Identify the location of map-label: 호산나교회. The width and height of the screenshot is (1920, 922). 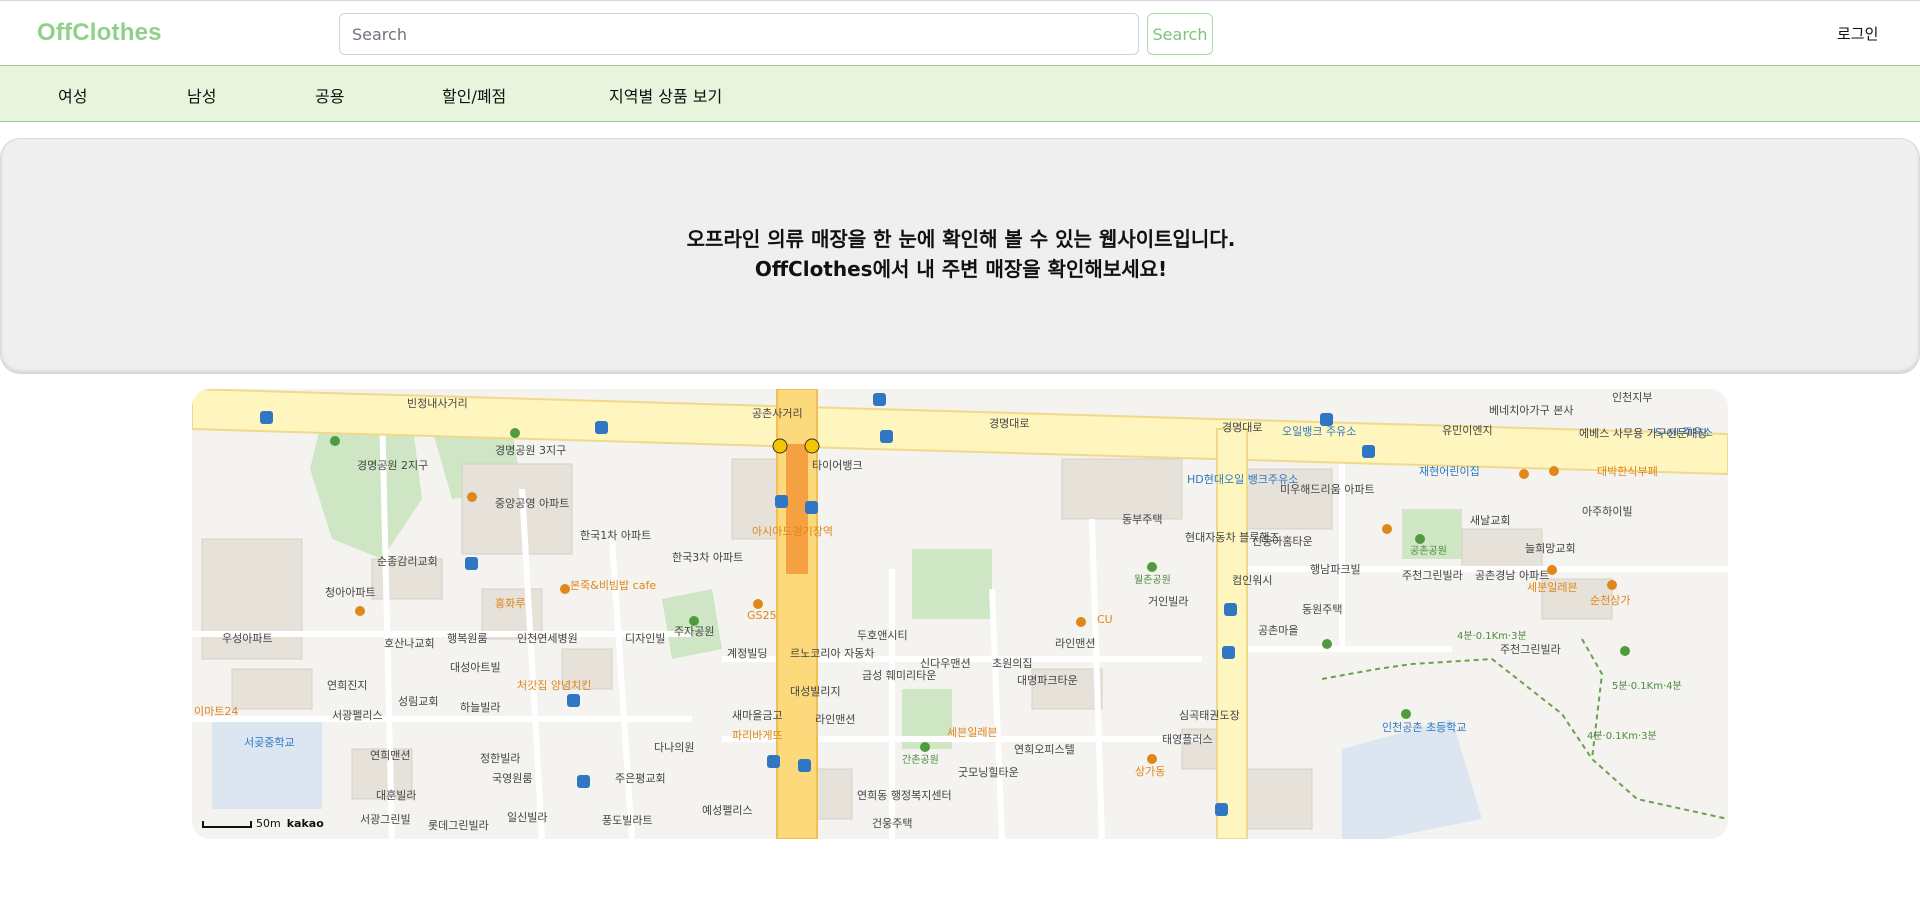
(409, 643).